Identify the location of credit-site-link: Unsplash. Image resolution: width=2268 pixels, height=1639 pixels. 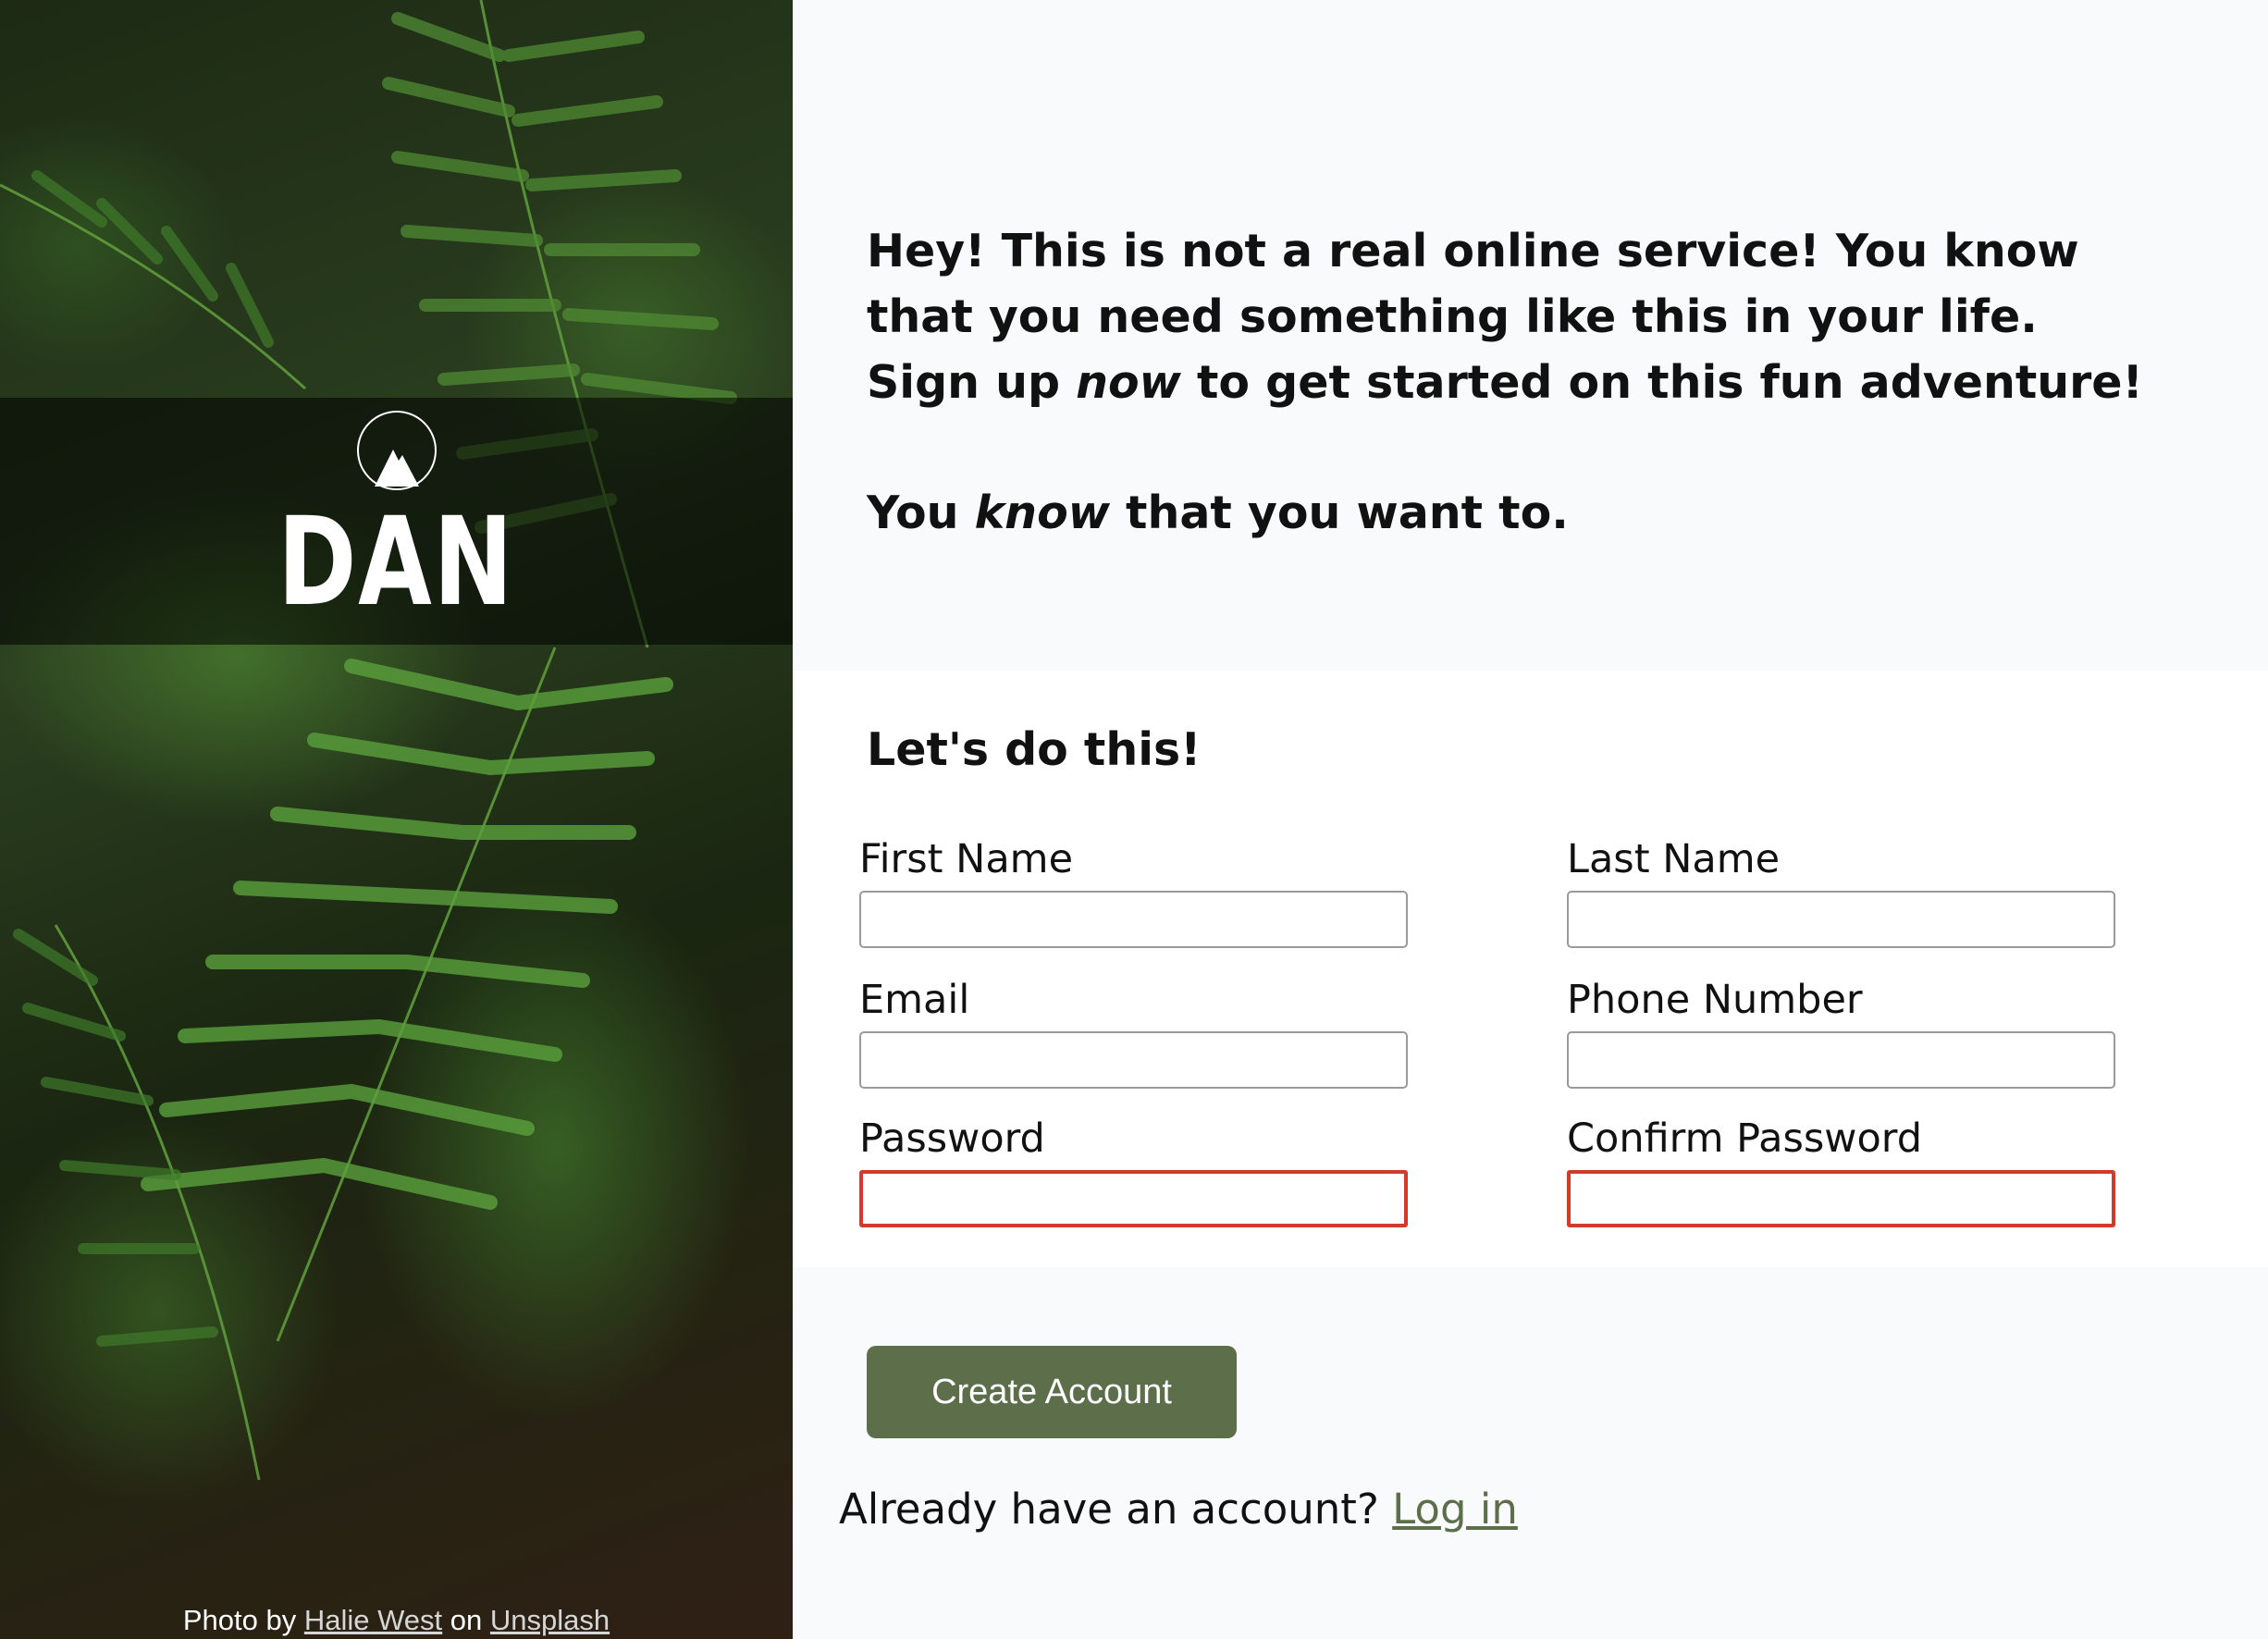
(550, 1620).